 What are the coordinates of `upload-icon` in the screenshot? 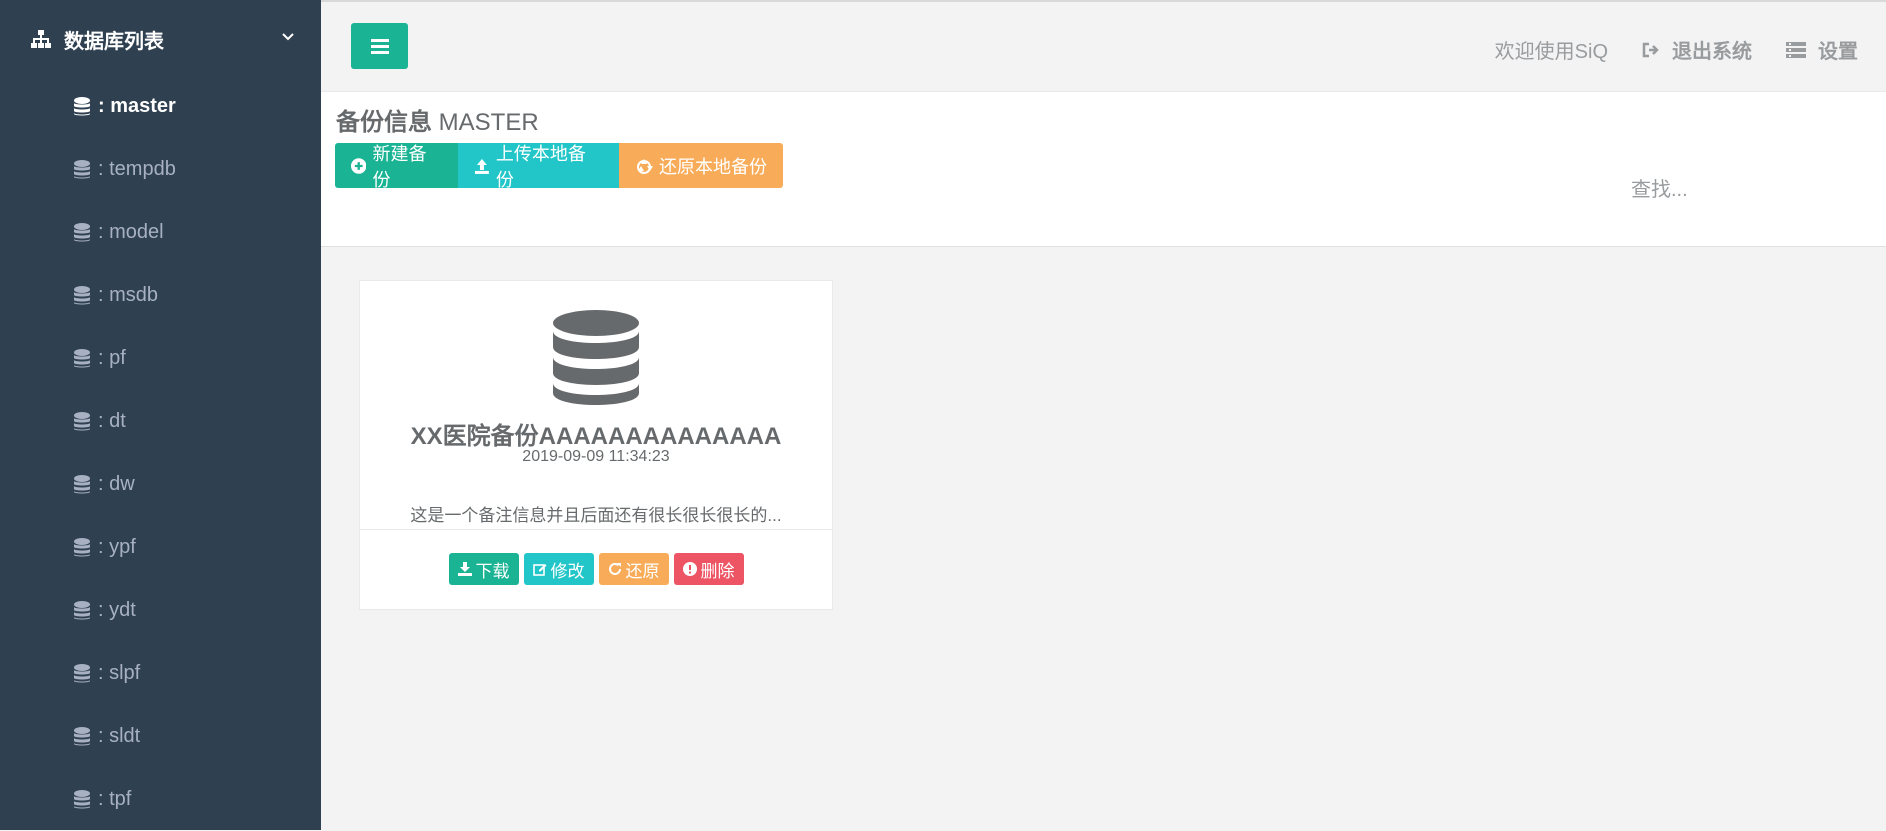 It's located at (481, 166).